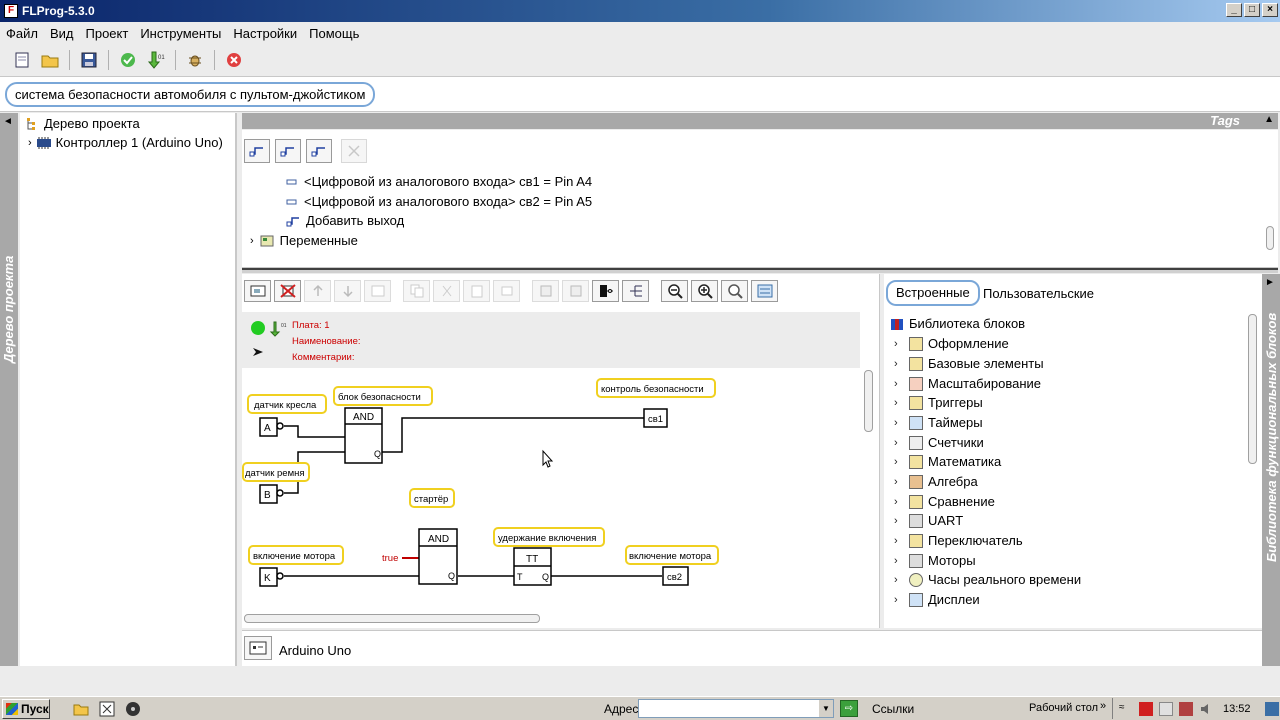  Describe the element at coordinates (938, 402) in the screenshot. I see `library-item-triggers: › Триггеры` at that location.